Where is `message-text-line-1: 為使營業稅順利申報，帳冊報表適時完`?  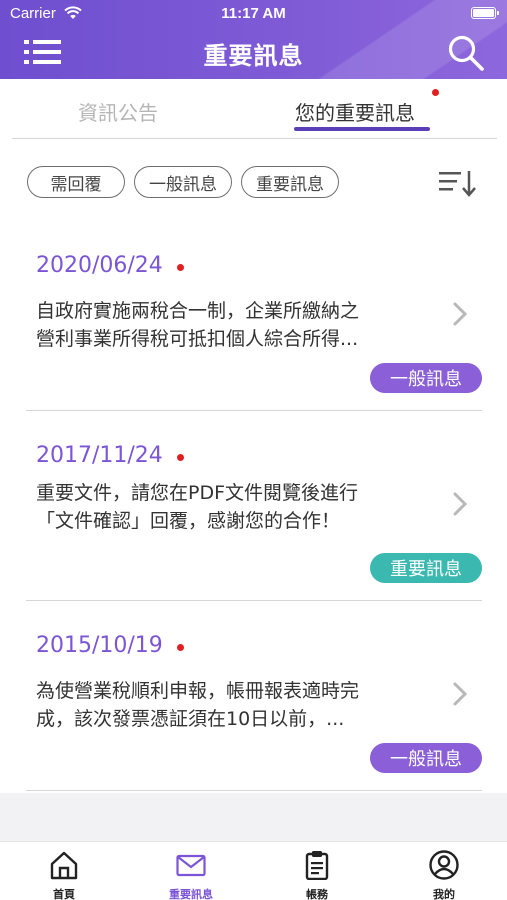
message-text-line-1: 為使營業稅順利申報，帳冊報表適時完 is located at coordinates (198, 691).